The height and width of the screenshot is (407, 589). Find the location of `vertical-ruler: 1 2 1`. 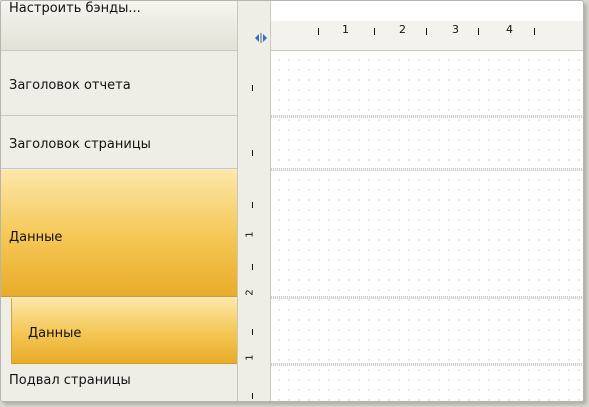

vertical-ruler: 1 2 1 is located at coordinates (254, 201).